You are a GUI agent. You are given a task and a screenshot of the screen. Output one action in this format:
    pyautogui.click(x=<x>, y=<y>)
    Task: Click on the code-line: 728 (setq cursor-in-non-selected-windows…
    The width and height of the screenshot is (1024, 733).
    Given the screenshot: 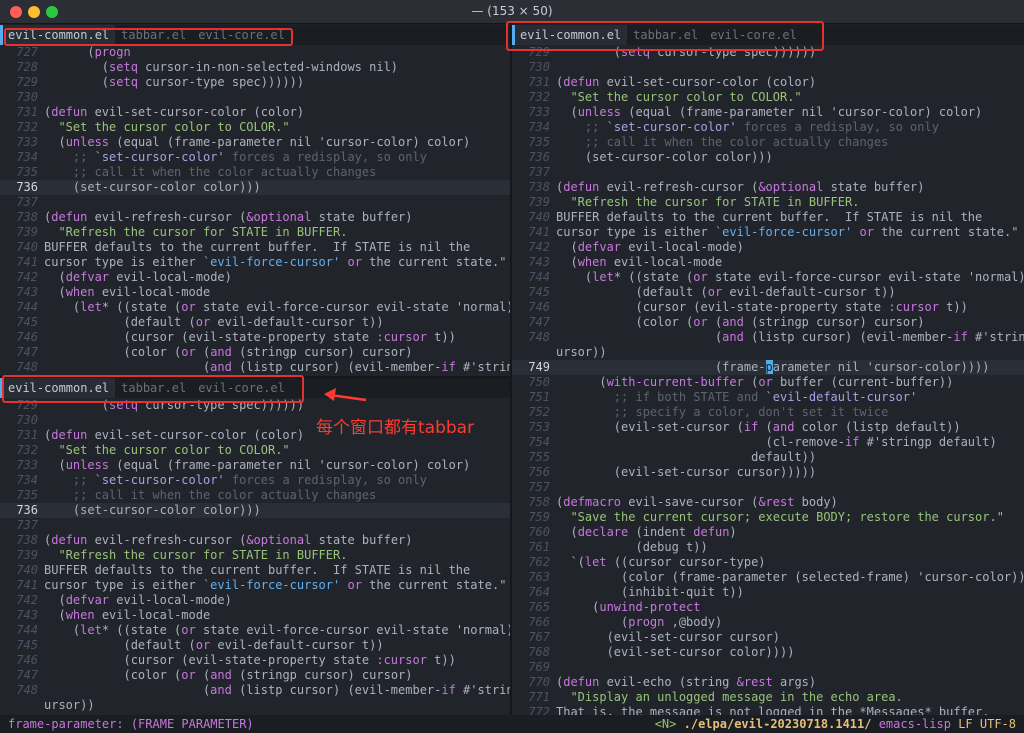 What is the action you would take?
    pyautogui.click(x=255, y=67)
    